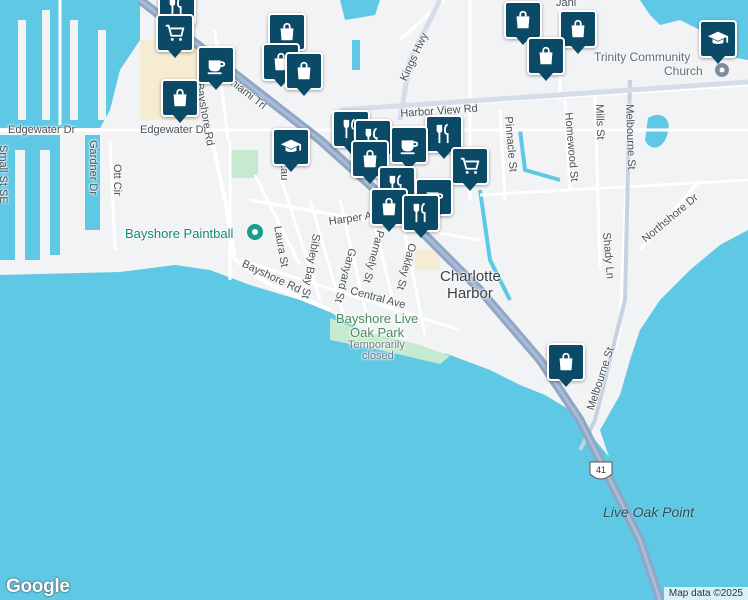 The image size is (748, 600). Describe the element at coordinates (600, 122) in the screenshot. I see `label-mills-st: Mills St` at that location.